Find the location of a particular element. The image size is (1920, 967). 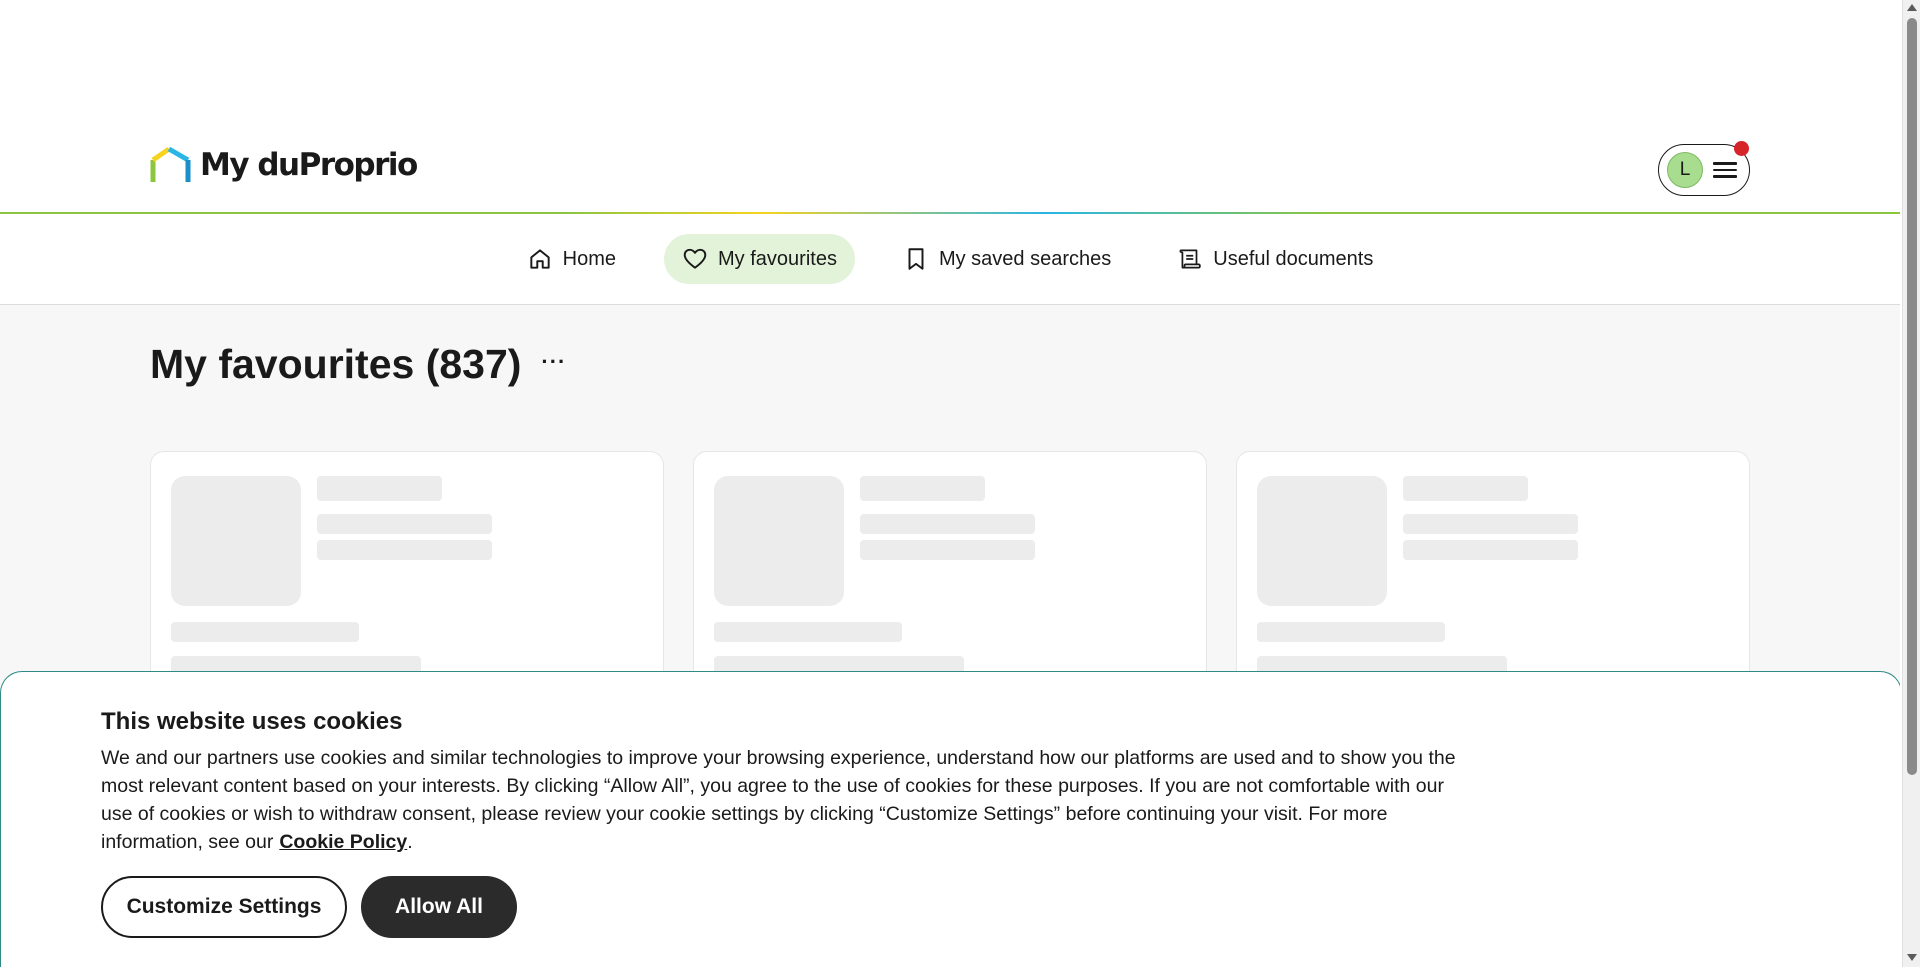

home-icon is located at coordinates (540, 259).